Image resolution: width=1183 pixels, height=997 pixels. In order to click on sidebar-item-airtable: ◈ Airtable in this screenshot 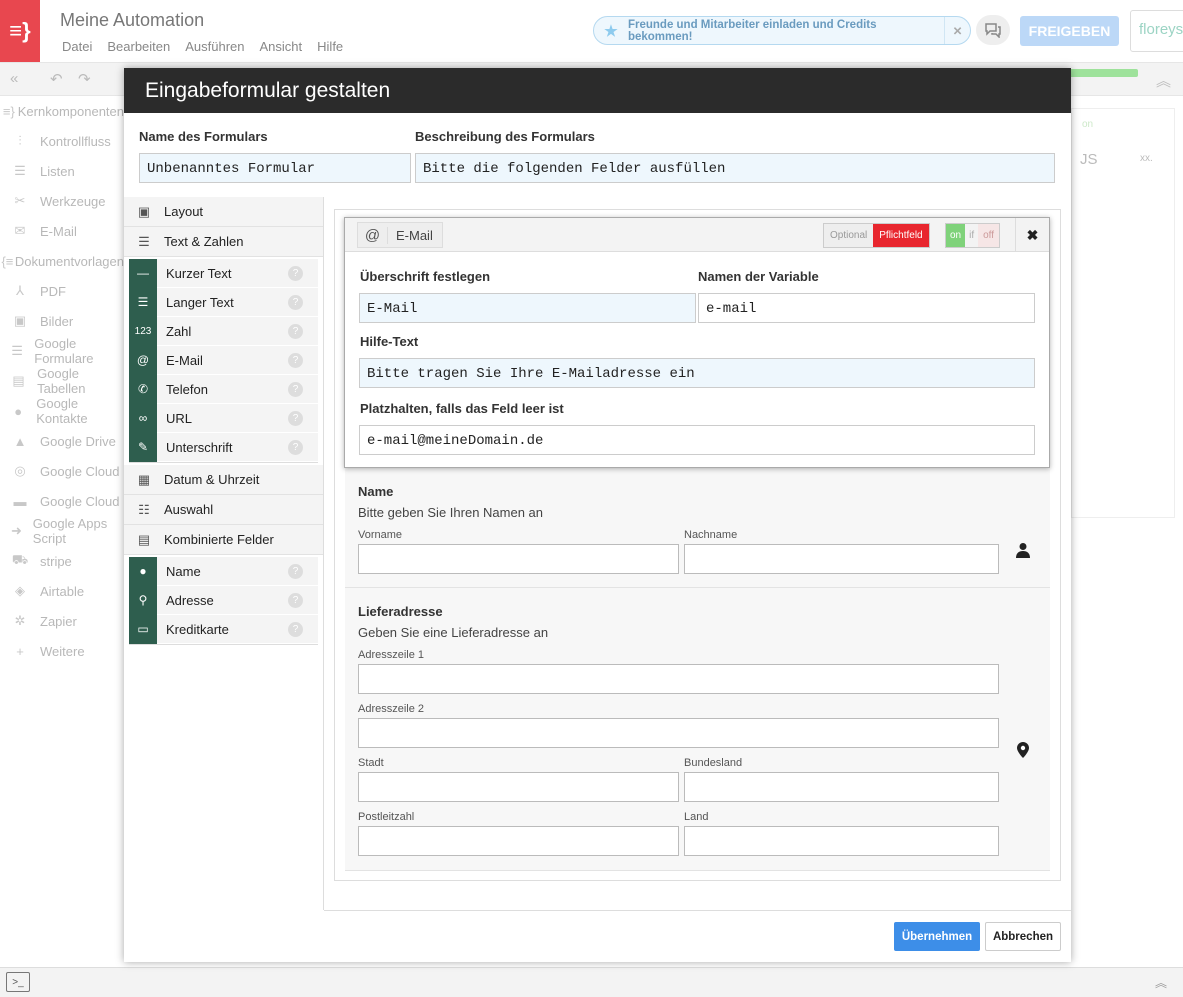, I will do `click(62, 591)`.